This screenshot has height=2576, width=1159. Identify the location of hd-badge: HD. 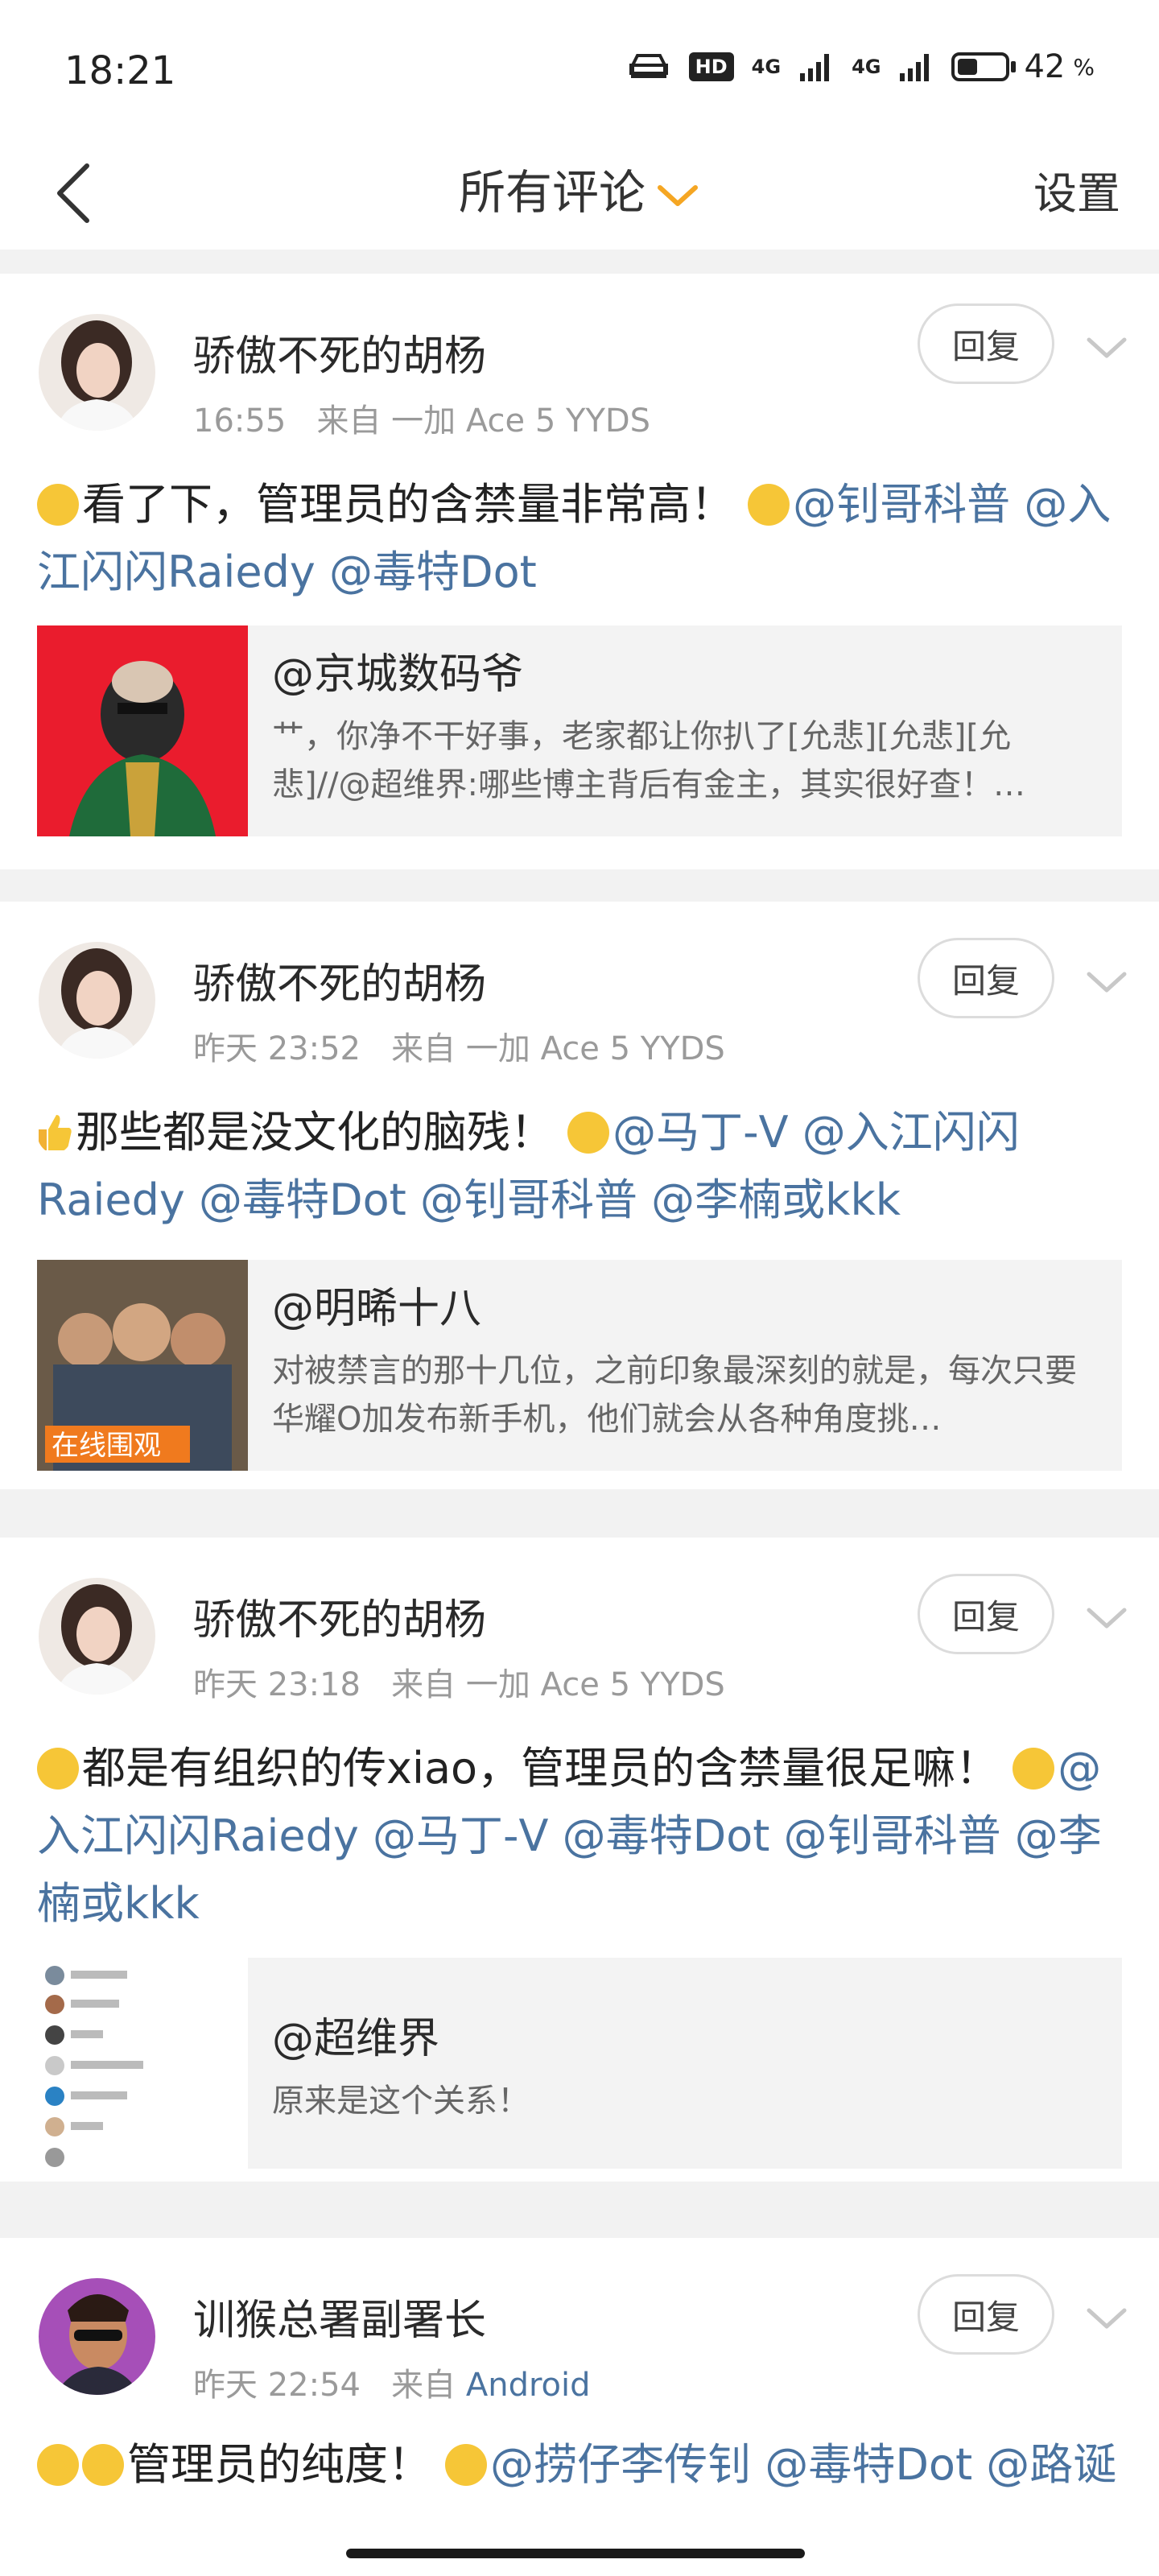
(711, 66).